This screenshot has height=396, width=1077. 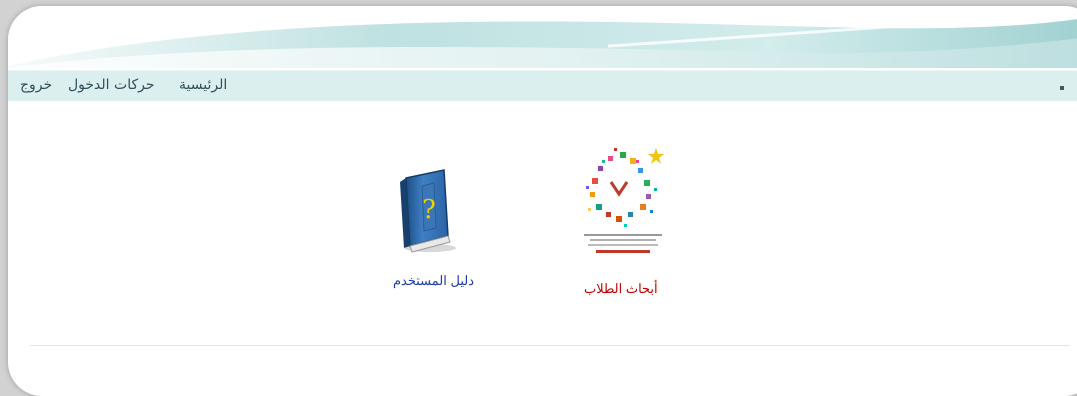 I want to click on student-research-tile: أبحاث الطلاب, so click(x=623, y=221).